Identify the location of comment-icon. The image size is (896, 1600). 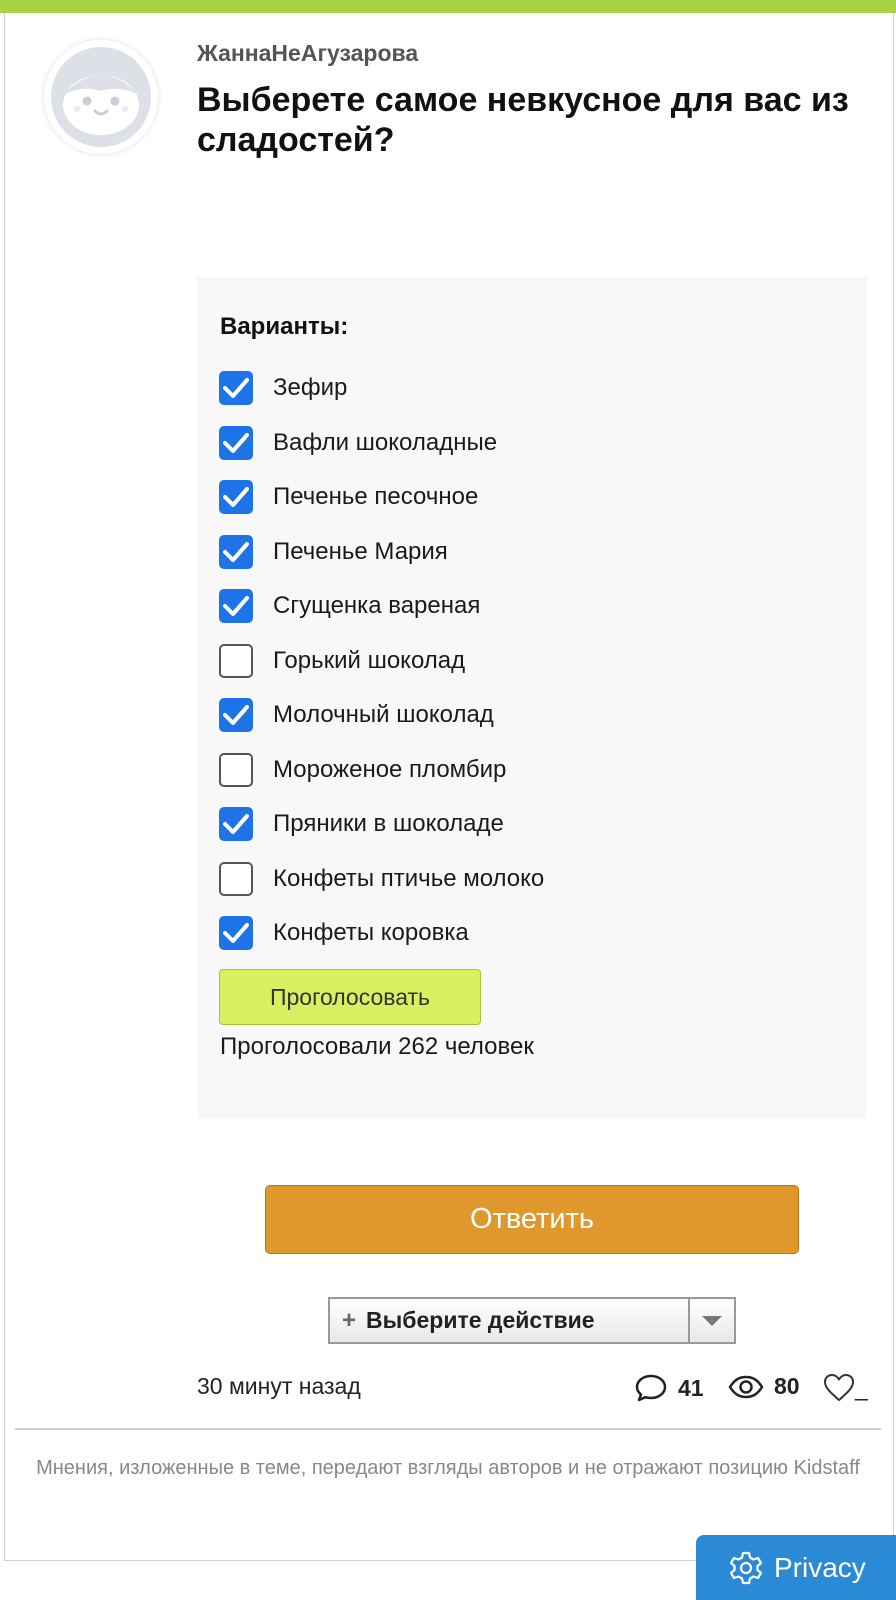
(651, 1388).